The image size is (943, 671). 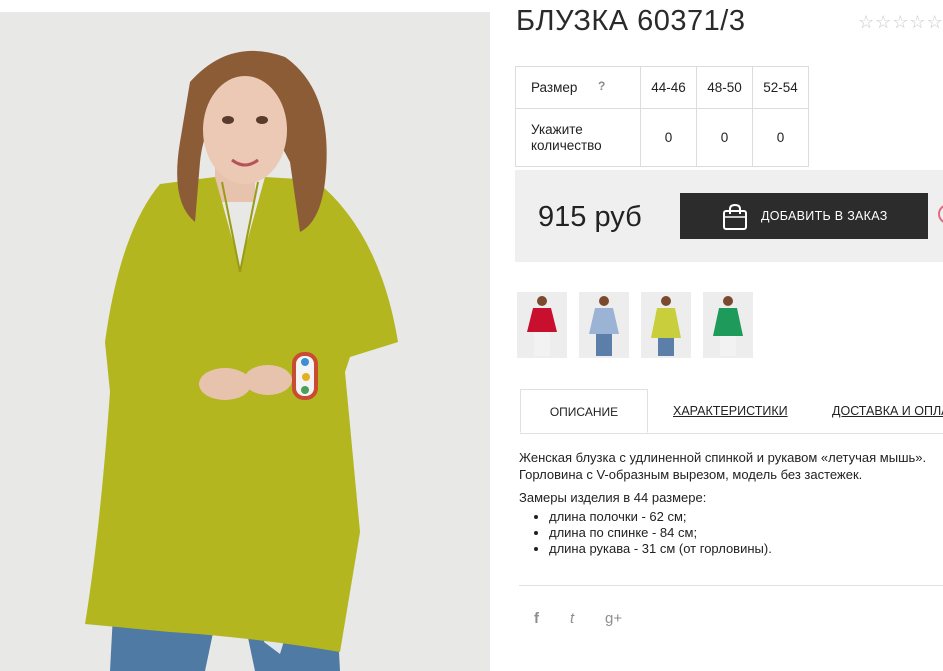 I want to click on size-label-cell: Размер ?, so click(x=578, y=87).